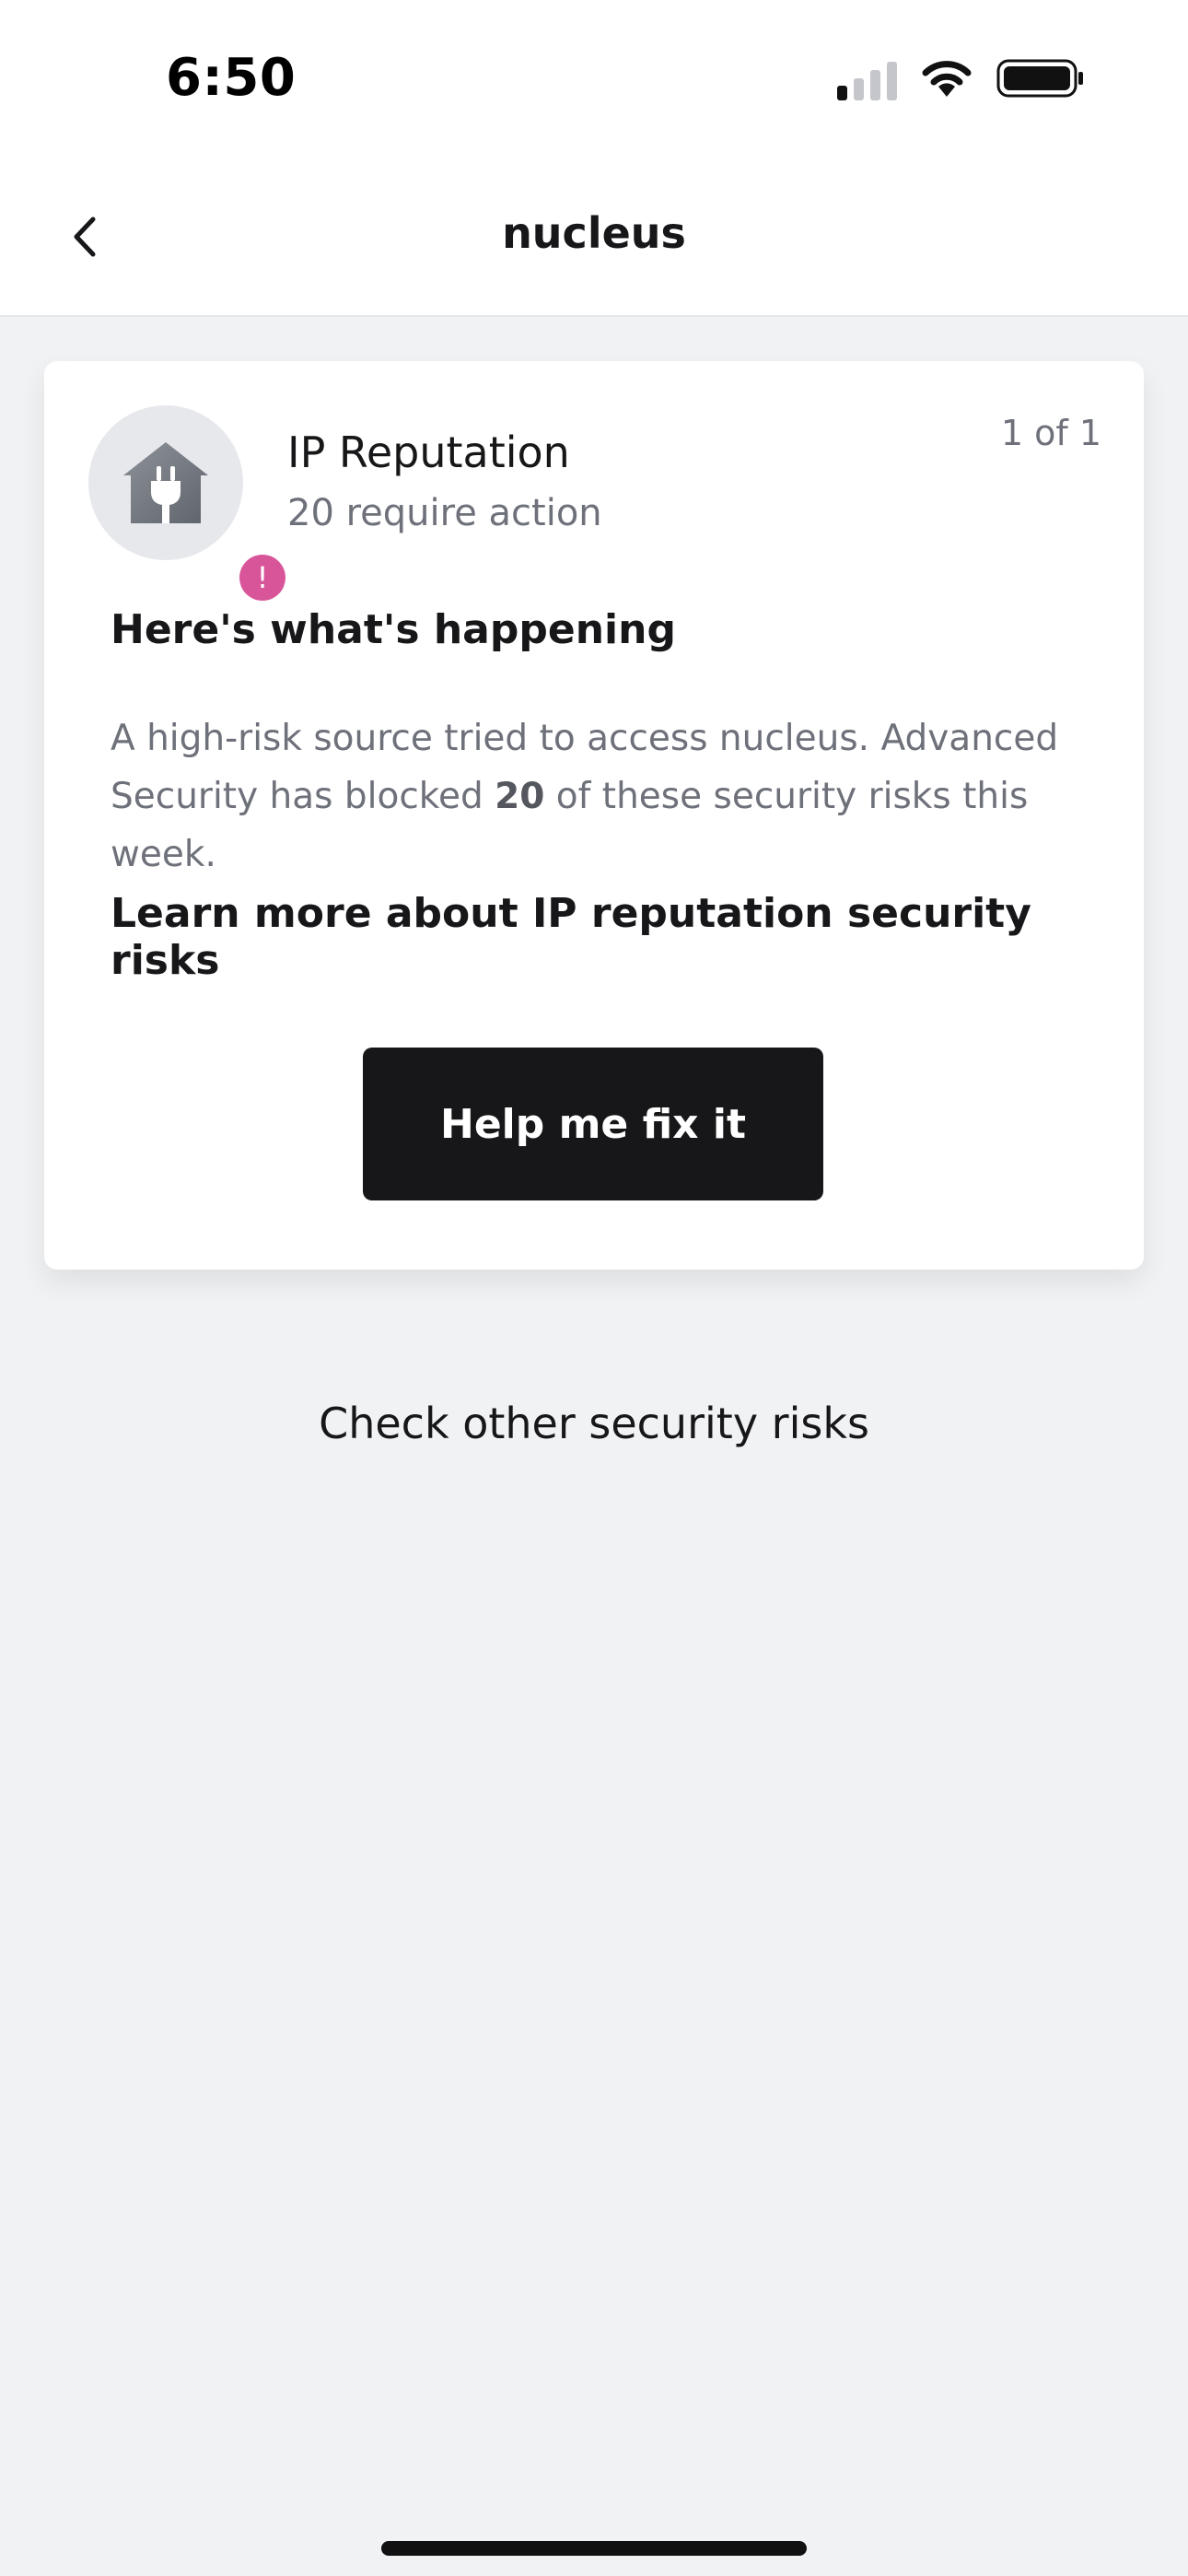 Image resolution: width=1188 pixels, height=2576 pixels. Describe the element at coordinates (594, 2548) in the screenshot. I see `home-indicator` at that location.